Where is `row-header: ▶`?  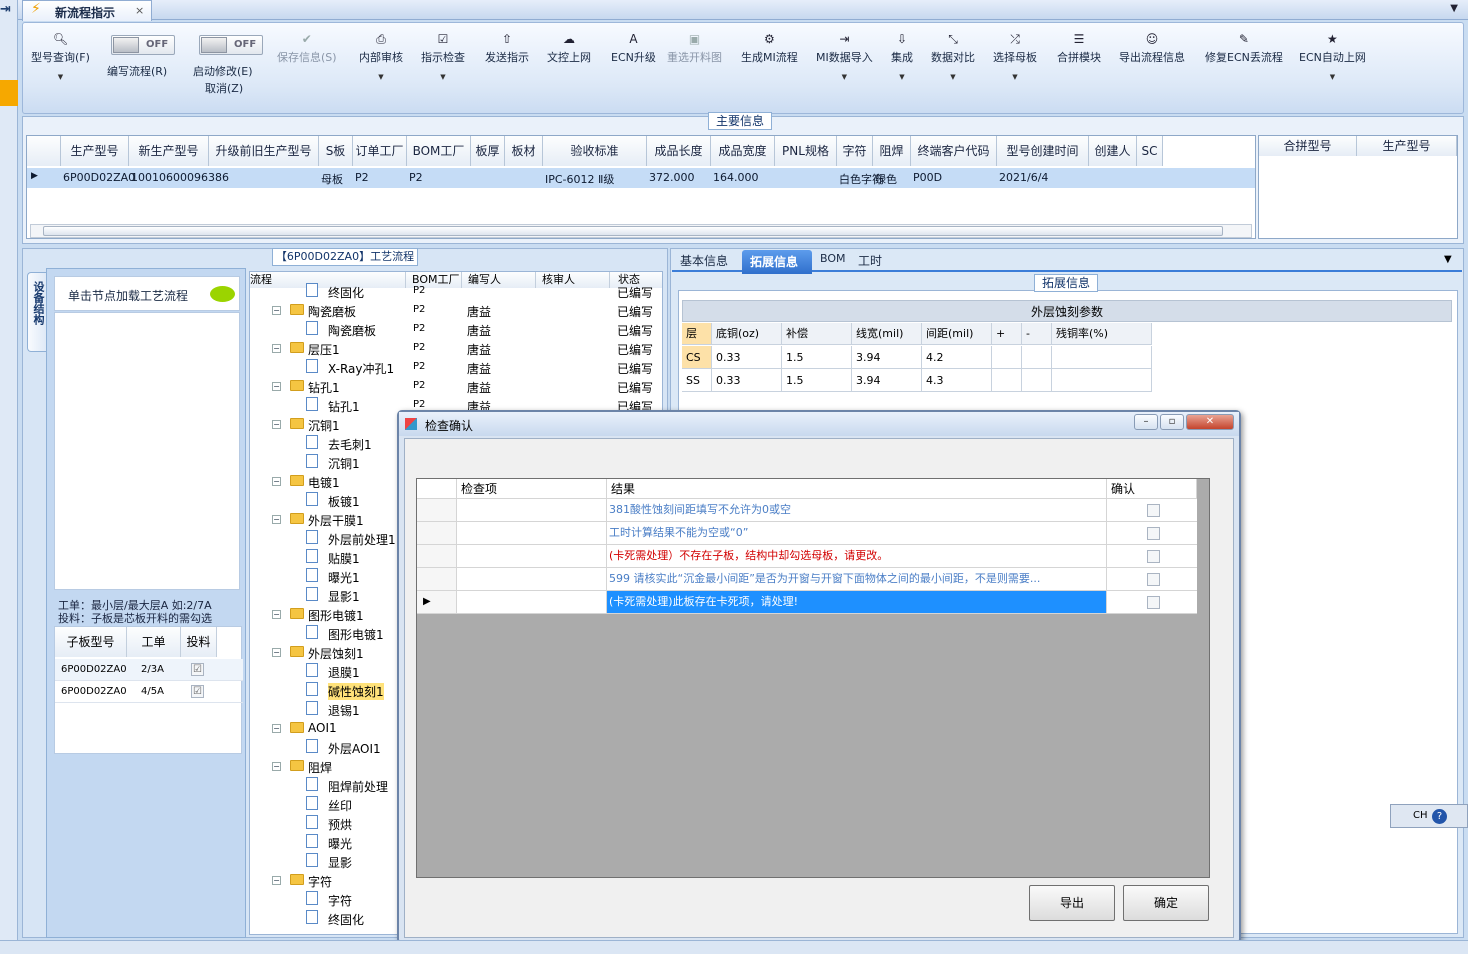 row-header: ▶ is located at coordinates (437, 602).